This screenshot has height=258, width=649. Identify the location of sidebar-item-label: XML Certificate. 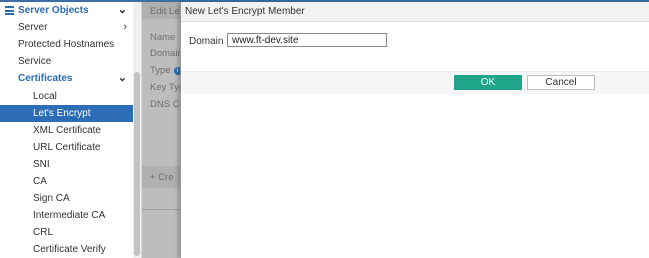
(67, 130).